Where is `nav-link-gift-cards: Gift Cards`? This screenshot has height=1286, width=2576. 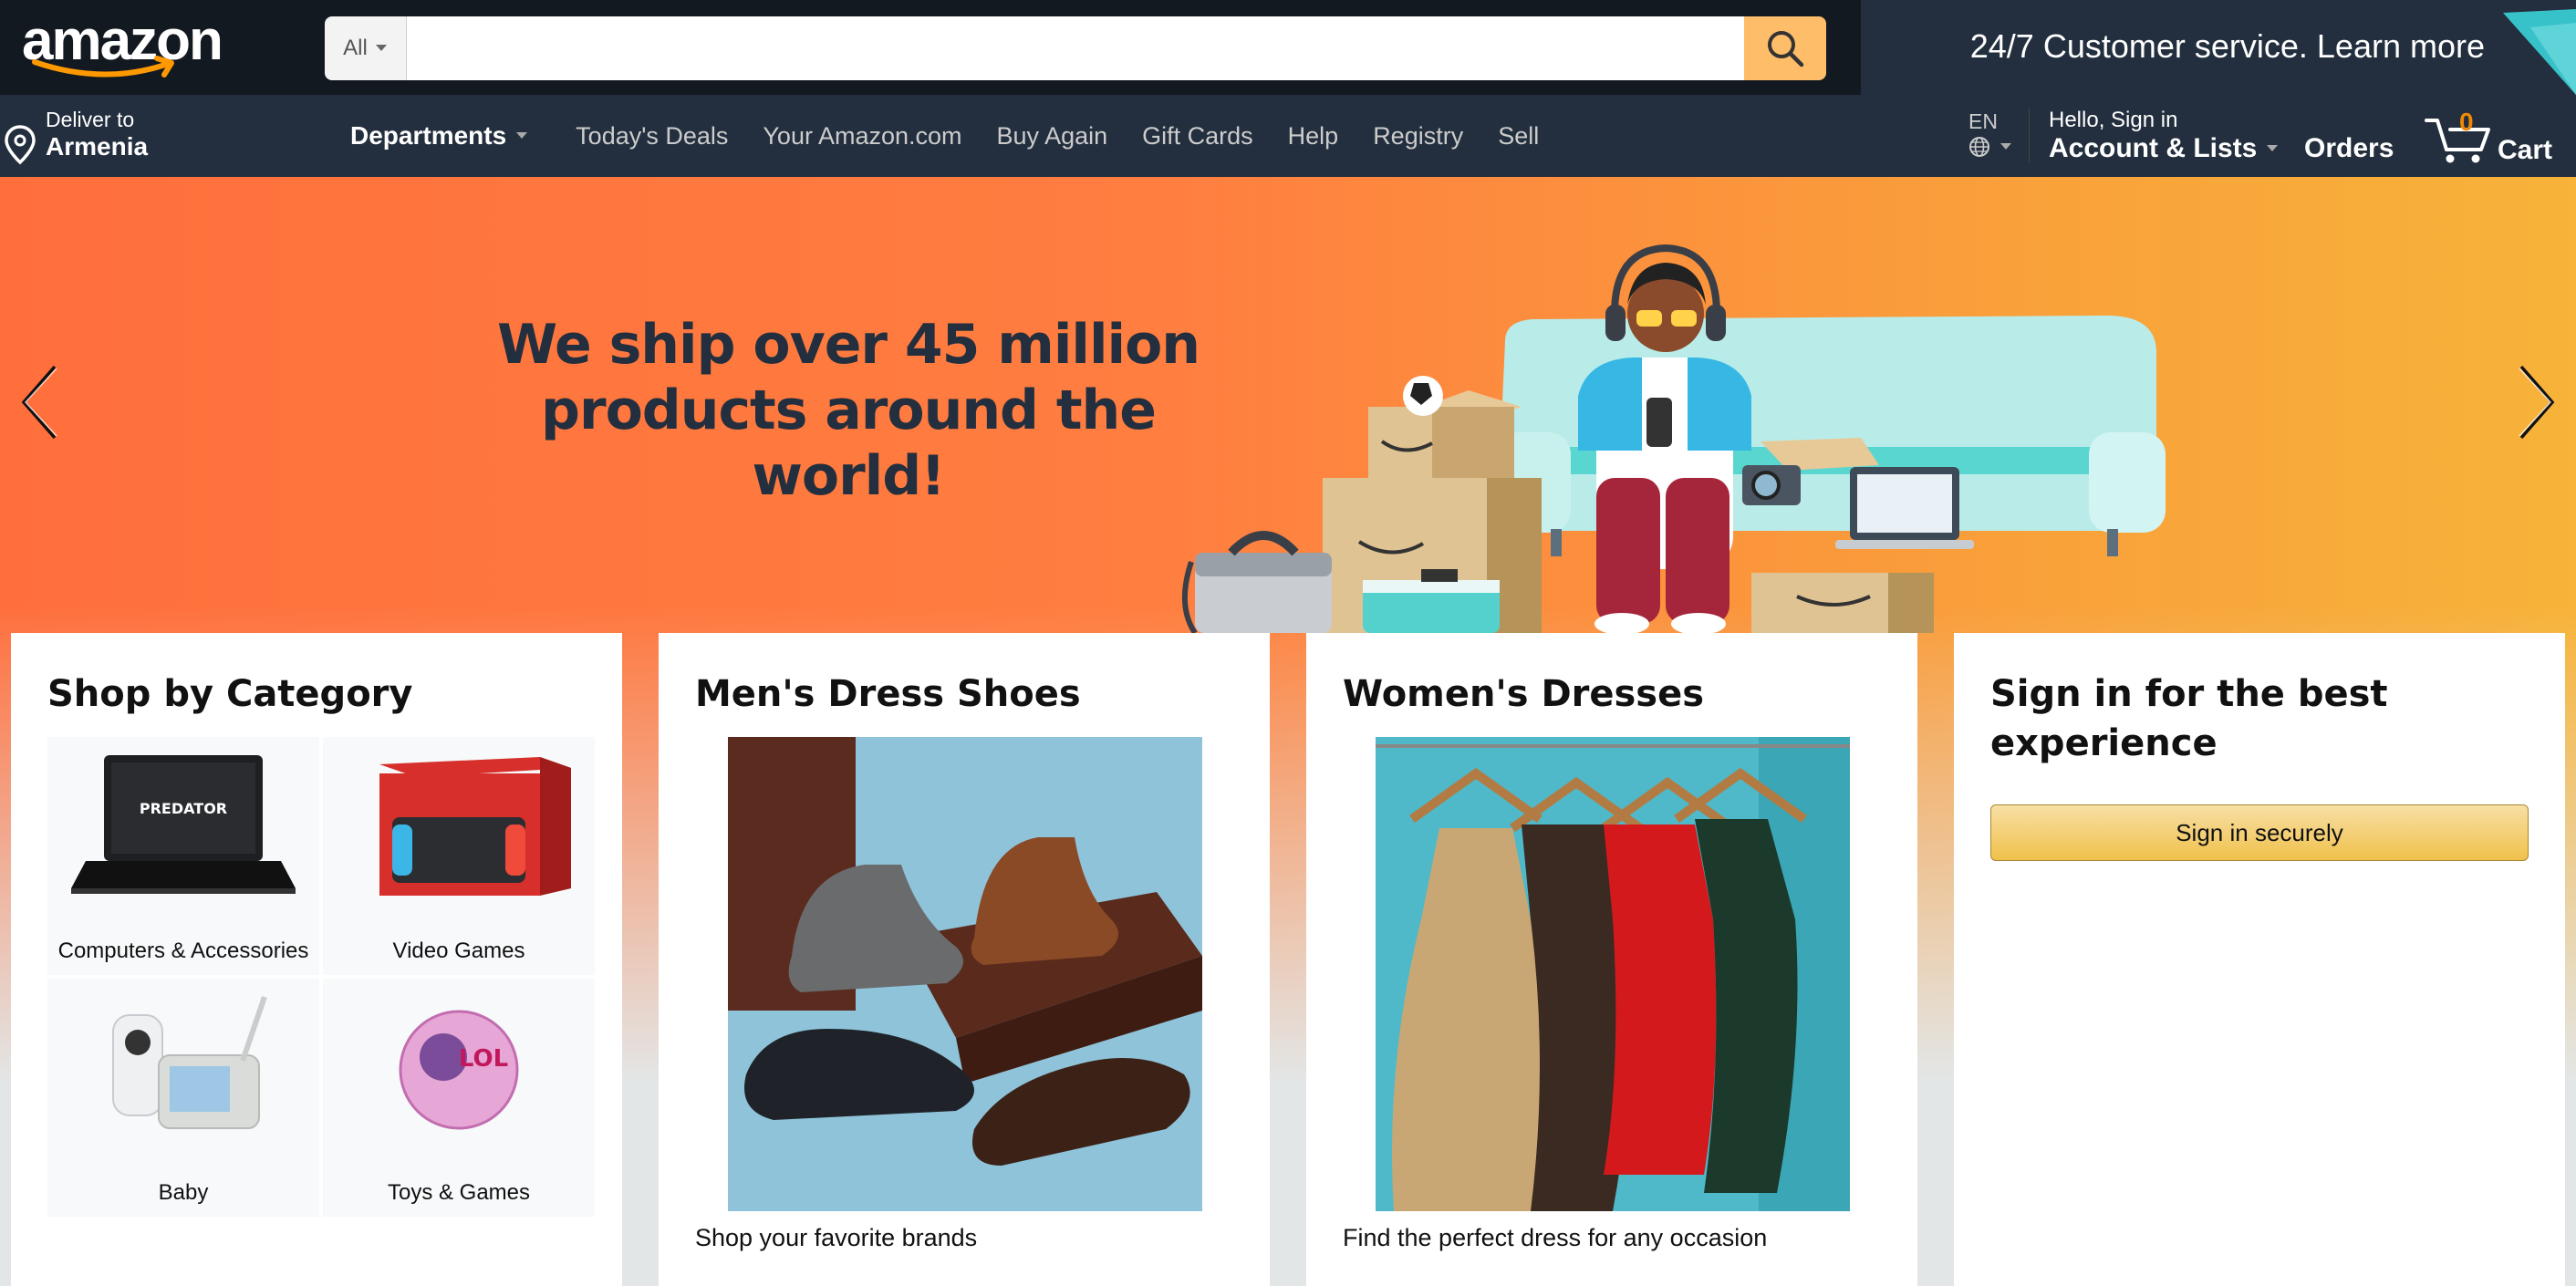 nav-link-gift-cards: Gift Cards is located at coordinates (1197, 136).